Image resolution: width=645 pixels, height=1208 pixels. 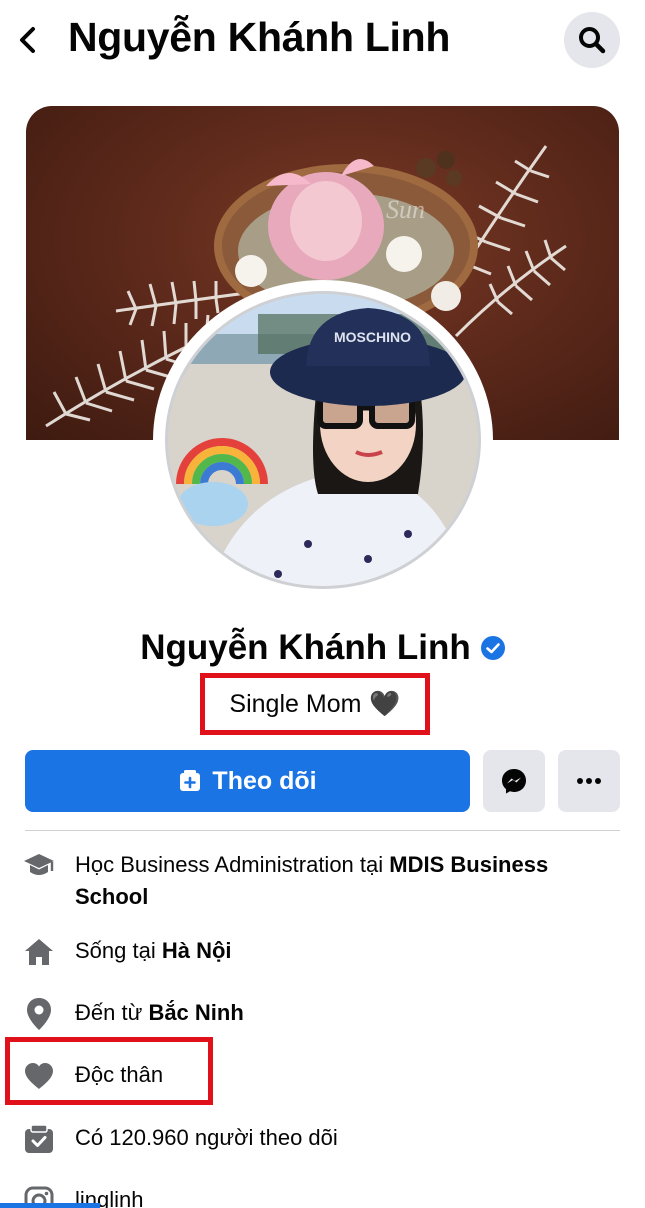 I want to click on black-heart-emoji: 🖤, so click(x=385, y=703).